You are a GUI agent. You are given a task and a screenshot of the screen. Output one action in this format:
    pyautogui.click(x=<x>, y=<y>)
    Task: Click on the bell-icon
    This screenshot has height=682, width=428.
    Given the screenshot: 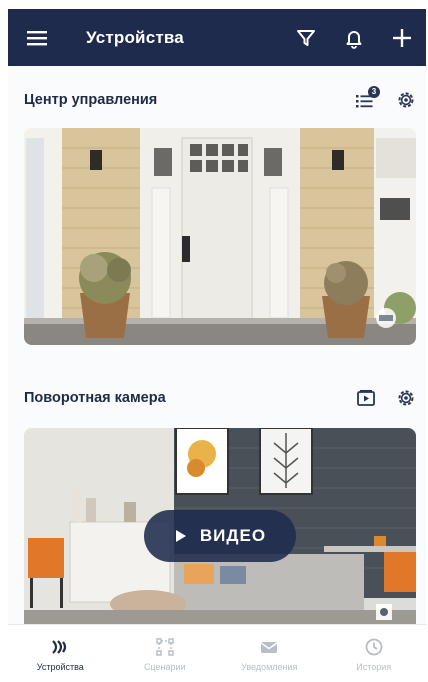 What is the action you would take?
    pyautogui.click(x=354, y=39)
    